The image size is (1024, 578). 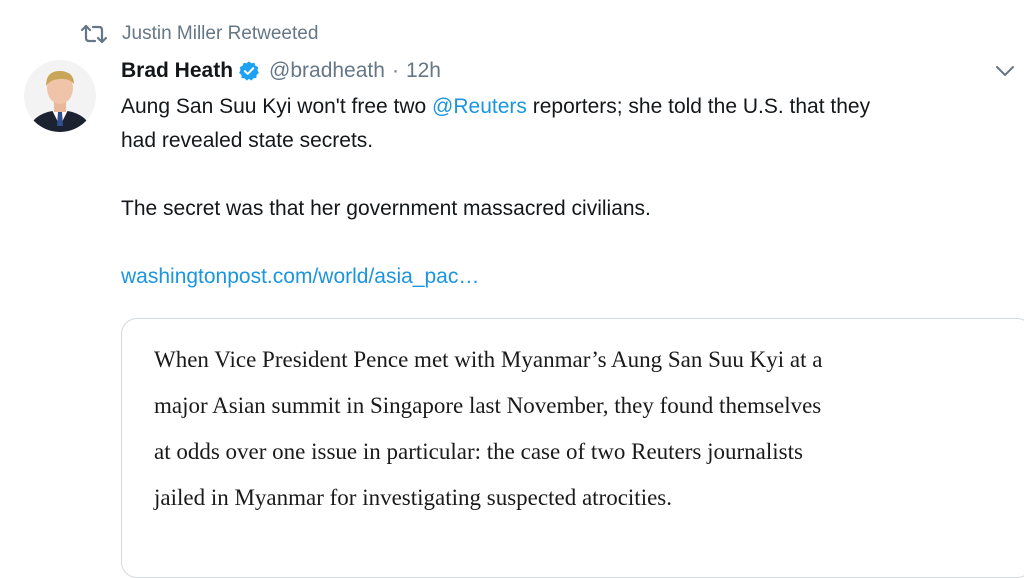 I want to click on avatar, so click(x=60, y=96).